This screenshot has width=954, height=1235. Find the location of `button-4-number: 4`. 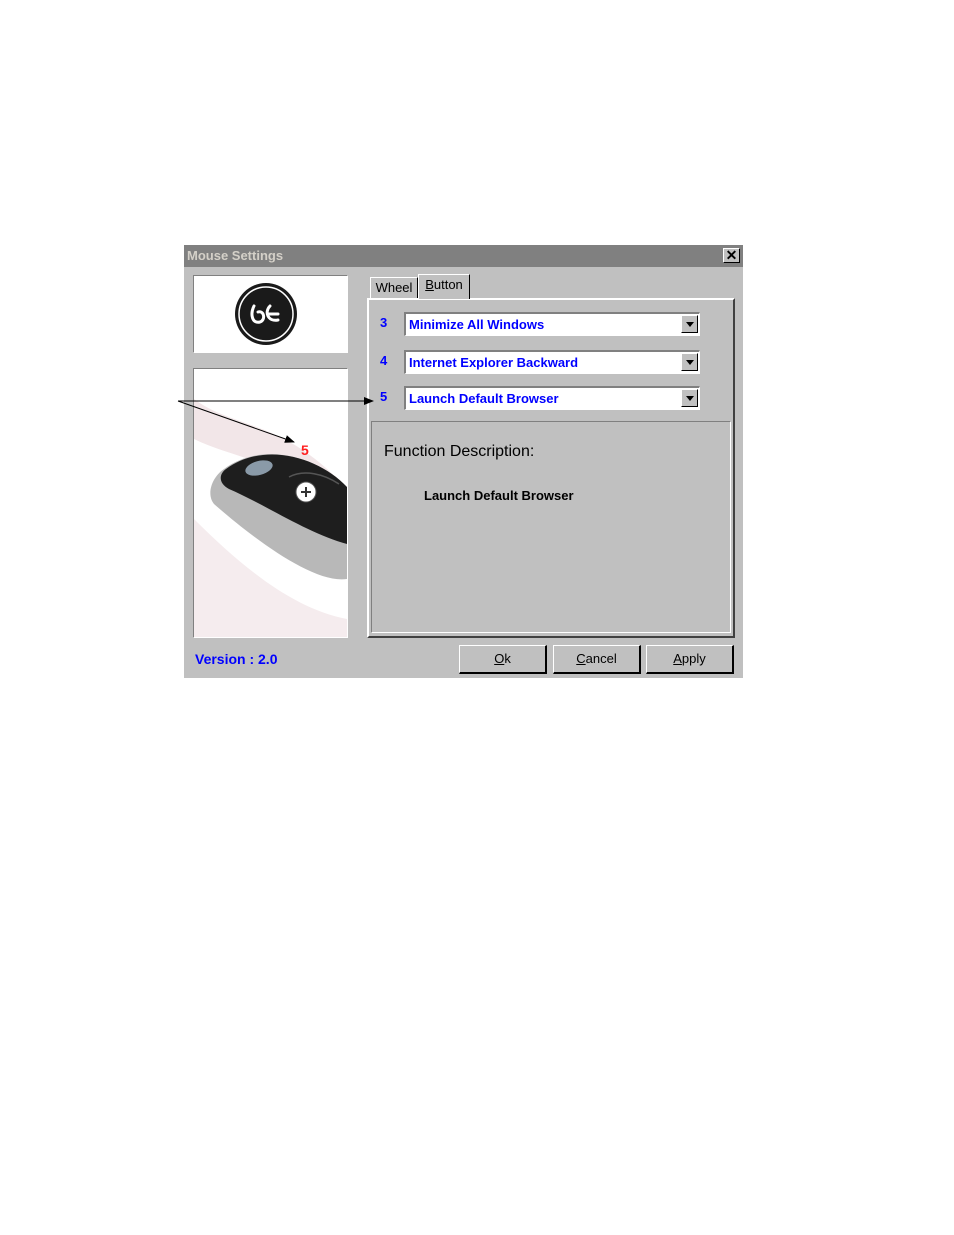

button-4-number: 4 is located at coordinates (384, 360).